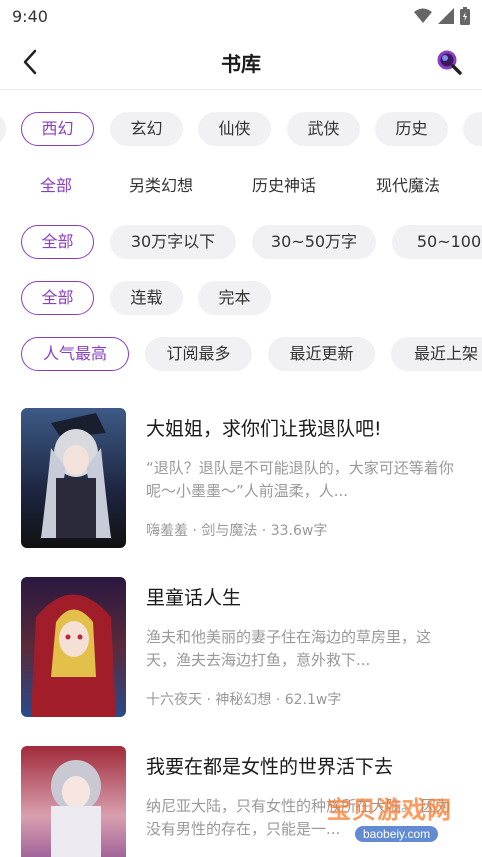 The image size is (482, 857). What do you see at coordinates (146, 298) in the screenshot?
I see `status-chip-serializing: 连载` at bounding box center [146, 298].